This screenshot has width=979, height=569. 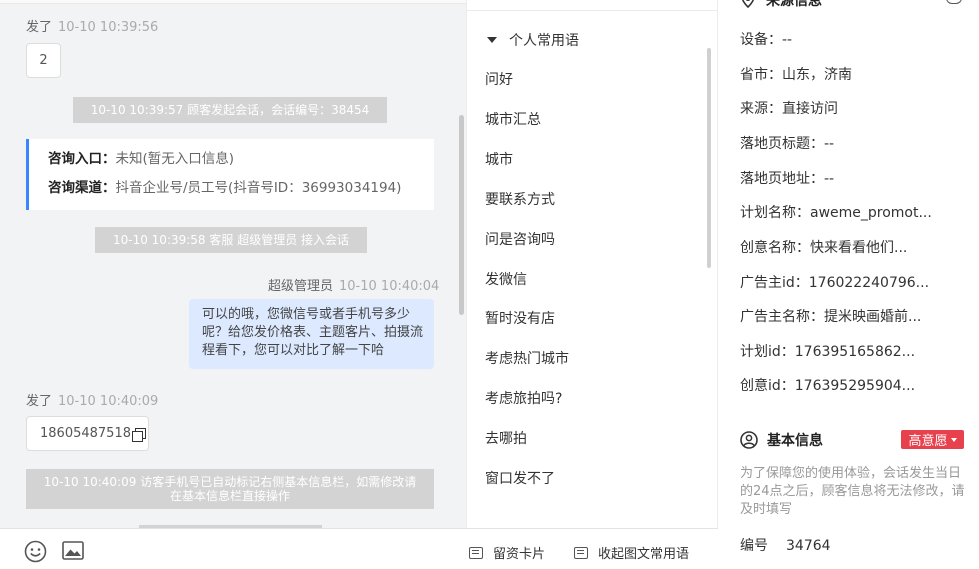 I want to click on system-message: 10-10 10:39:58 客服 超级管理员 接入会话, so click(x=231, y=240).